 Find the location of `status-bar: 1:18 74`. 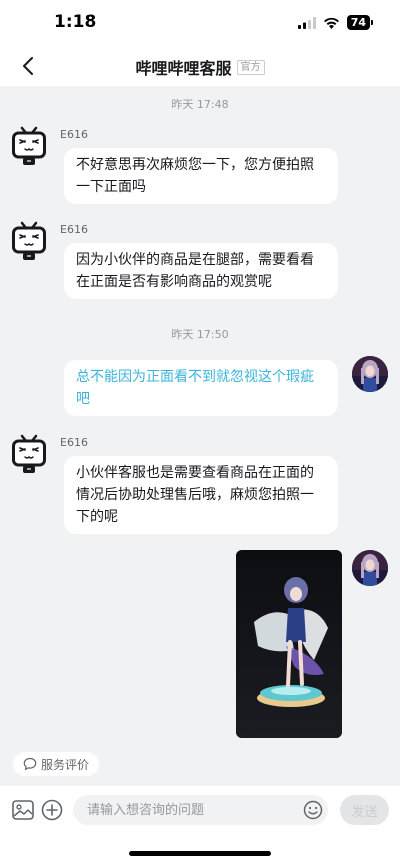

status-bar: 1:18 74 is located at coordinates (200, 23).